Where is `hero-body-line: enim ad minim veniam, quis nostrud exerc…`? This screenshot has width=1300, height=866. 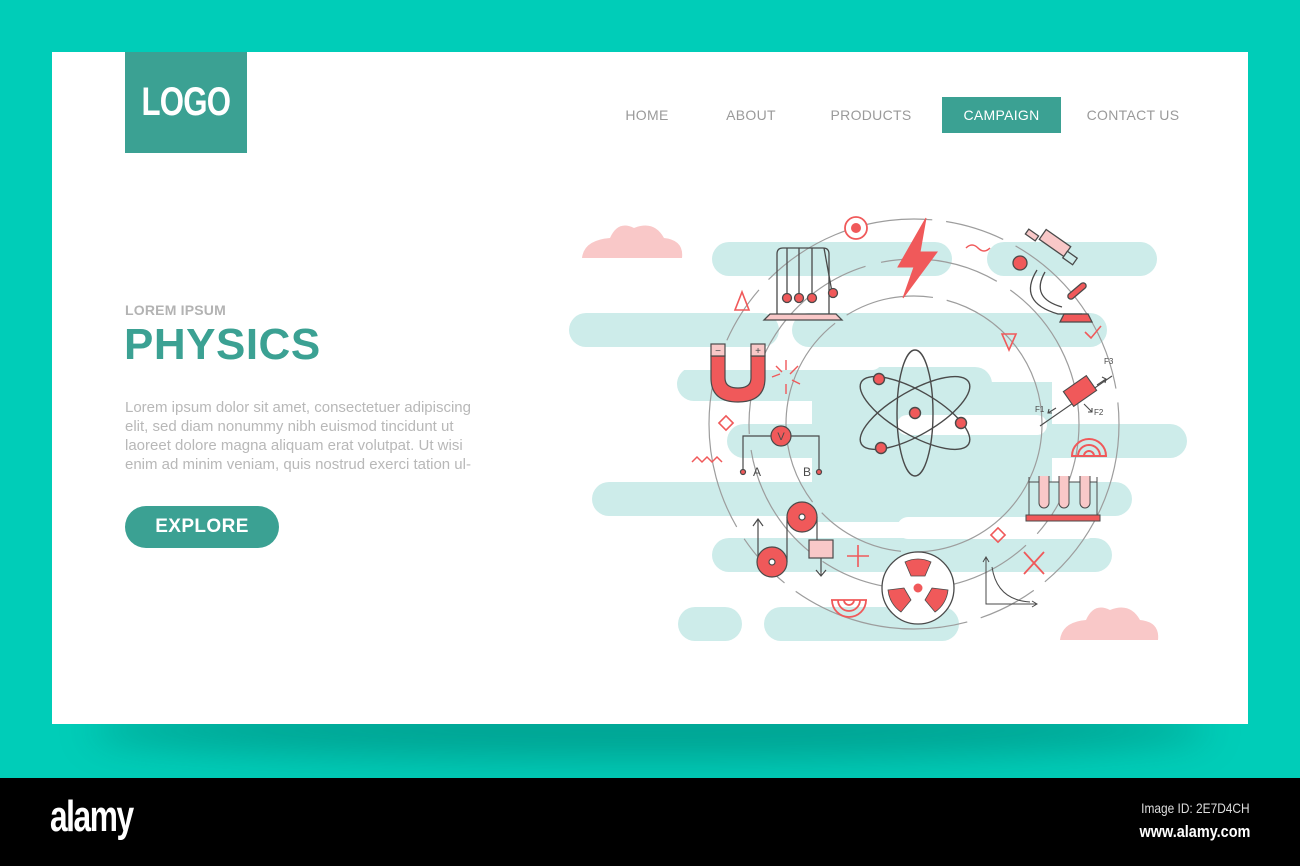
hero-body-line: enim ad minim veniam, quis nostrud exerc… is located at coordinates (298, 464).